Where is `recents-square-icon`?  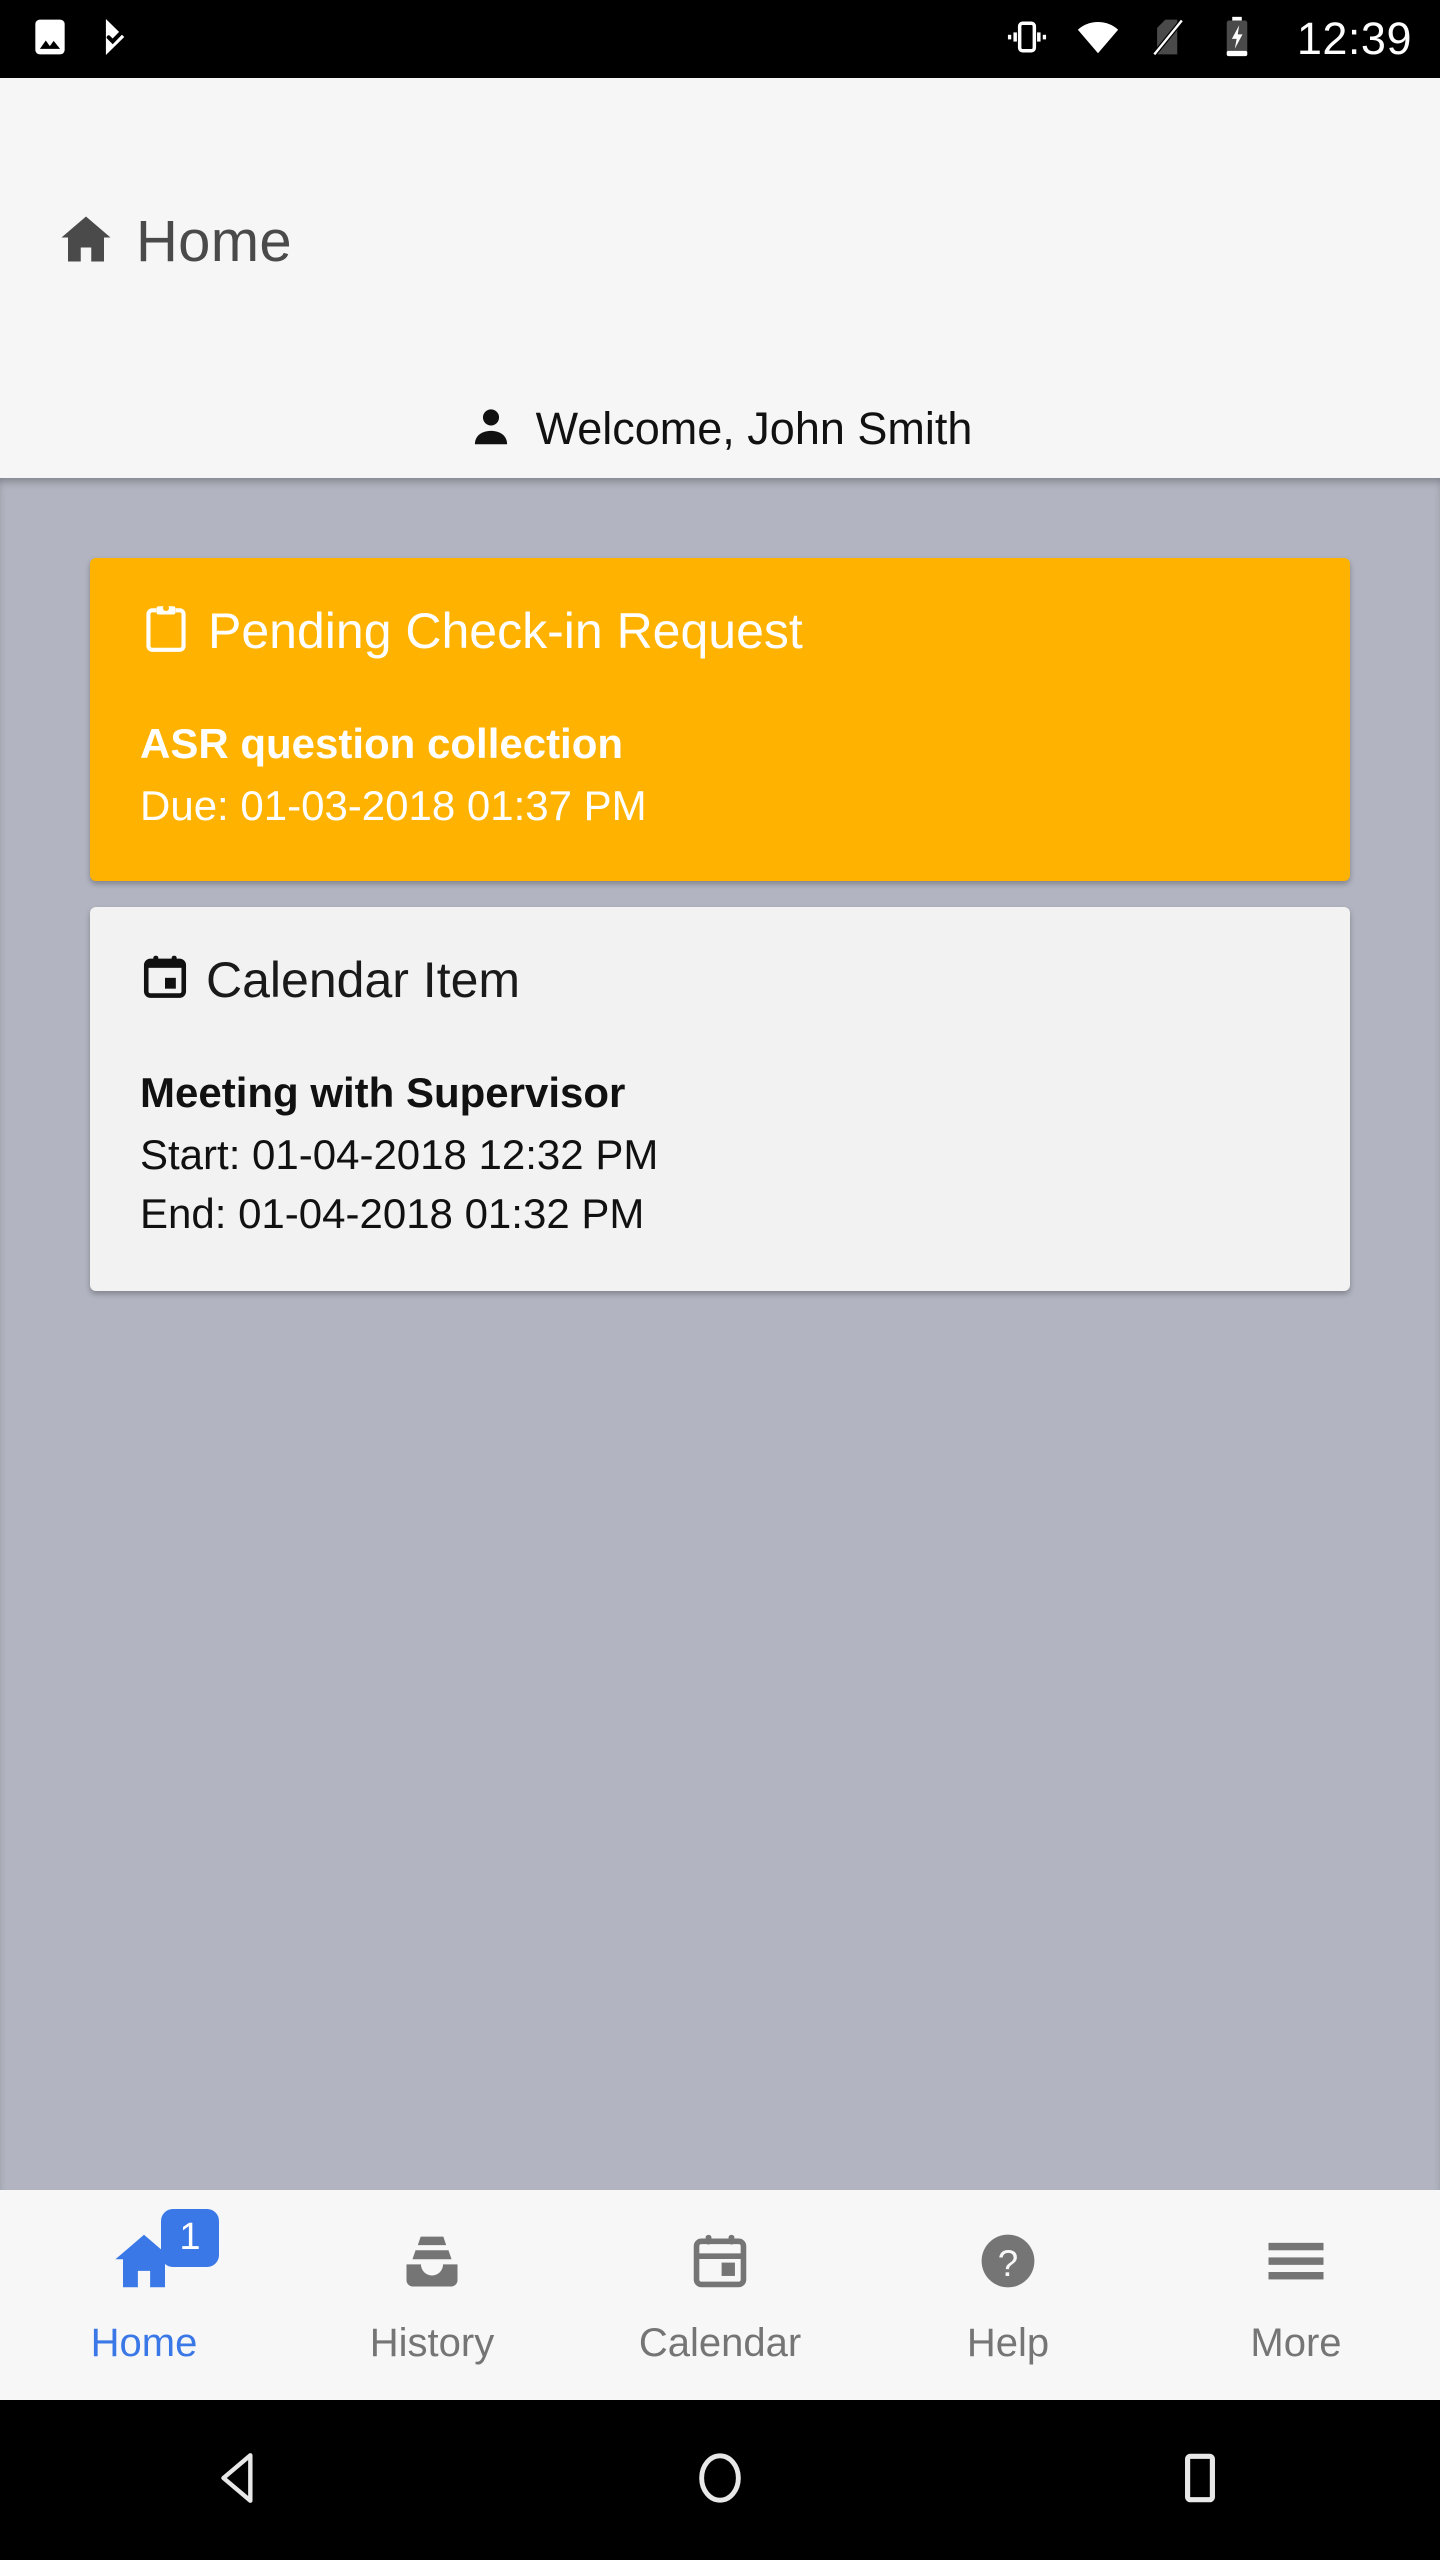
recents-square-icon is located at coordinates (1200, 2480).